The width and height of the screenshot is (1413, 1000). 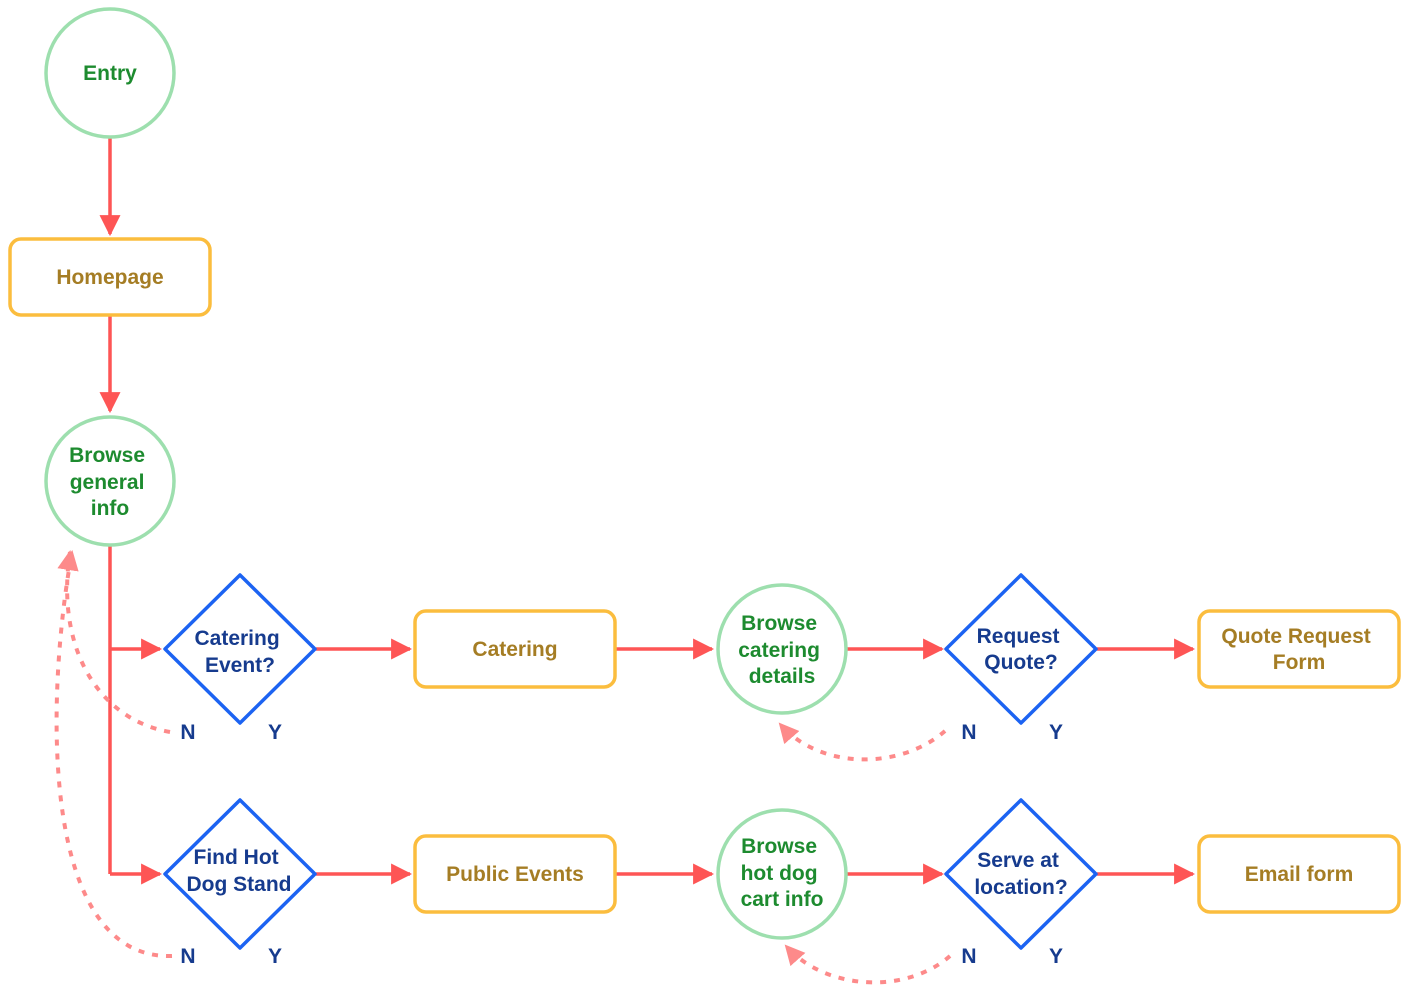 What do you see at coordinates (868, 964) in the screenshot?
I see `return-no-serve-location` at bounding box center [868, 964].